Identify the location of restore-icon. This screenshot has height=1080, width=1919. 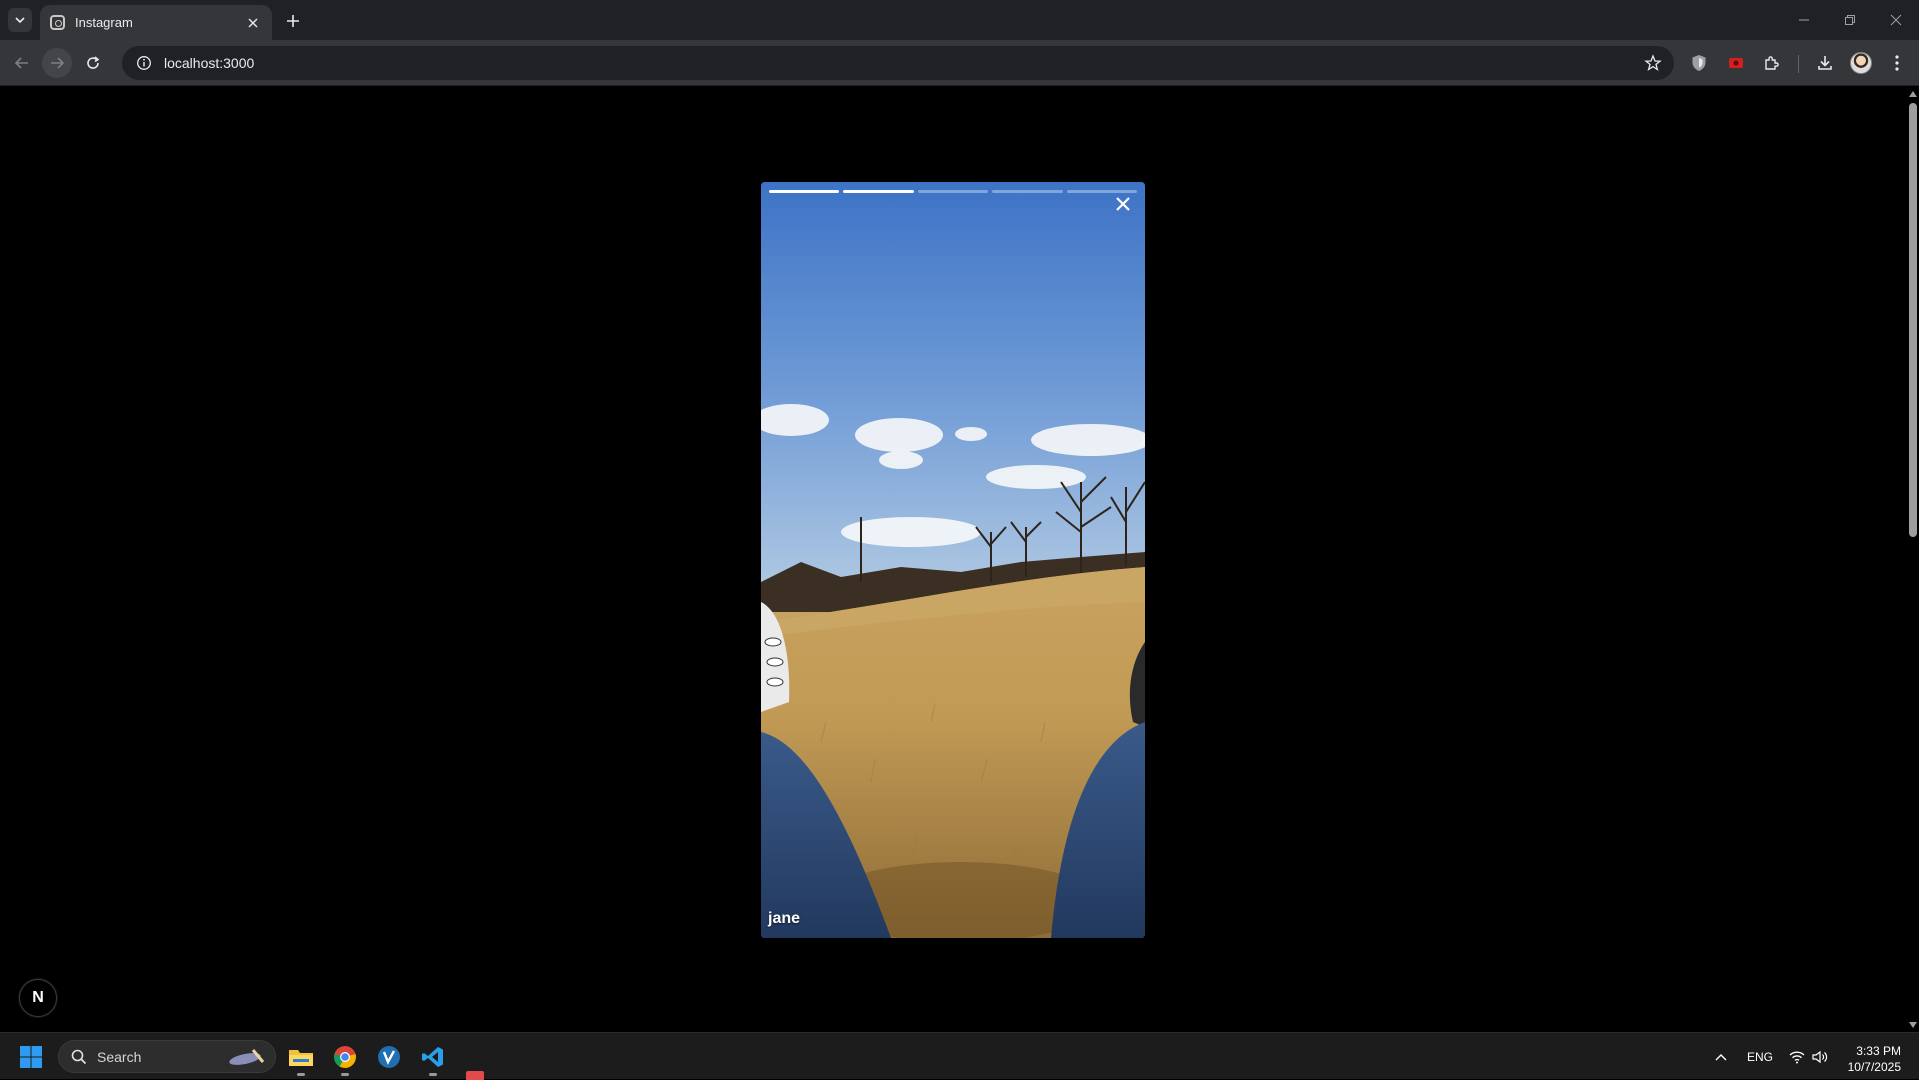
(1850, 20).